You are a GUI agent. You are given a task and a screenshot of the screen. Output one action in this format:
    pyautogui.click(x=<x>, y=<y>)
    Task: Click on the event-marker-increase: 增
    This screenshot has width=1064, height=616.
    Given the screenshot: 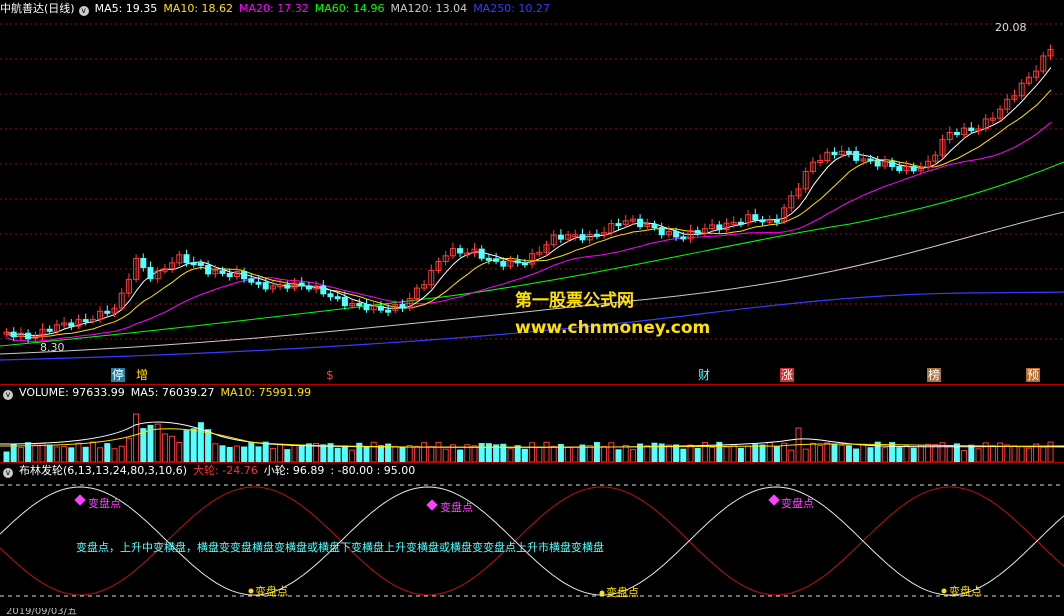 What is the action you would take?
    pyautogui.click(x=142, y=375)
    